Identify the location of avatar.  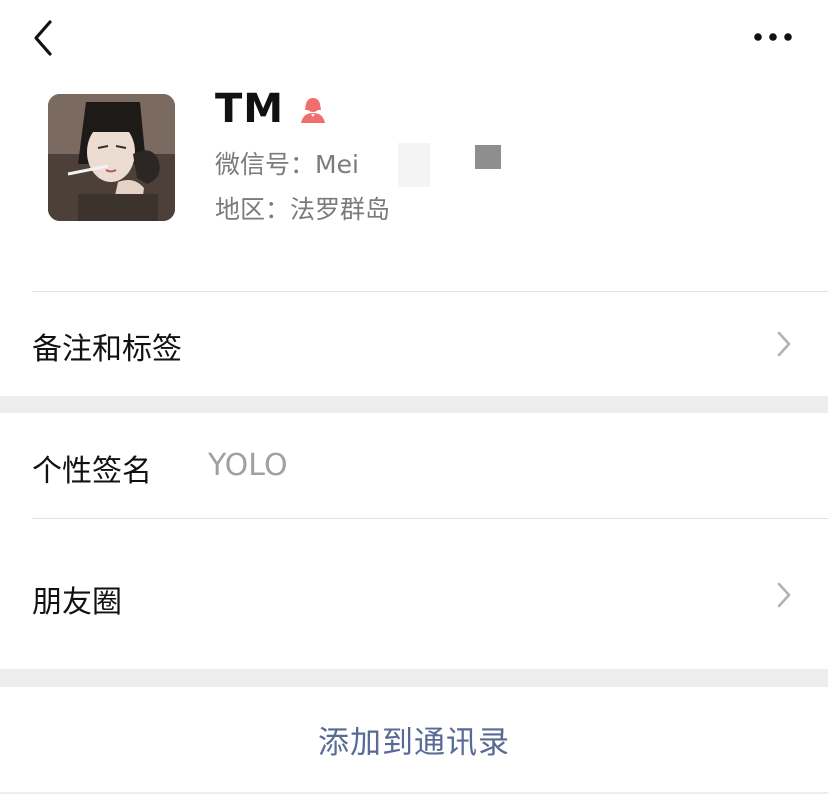
(111, 157).